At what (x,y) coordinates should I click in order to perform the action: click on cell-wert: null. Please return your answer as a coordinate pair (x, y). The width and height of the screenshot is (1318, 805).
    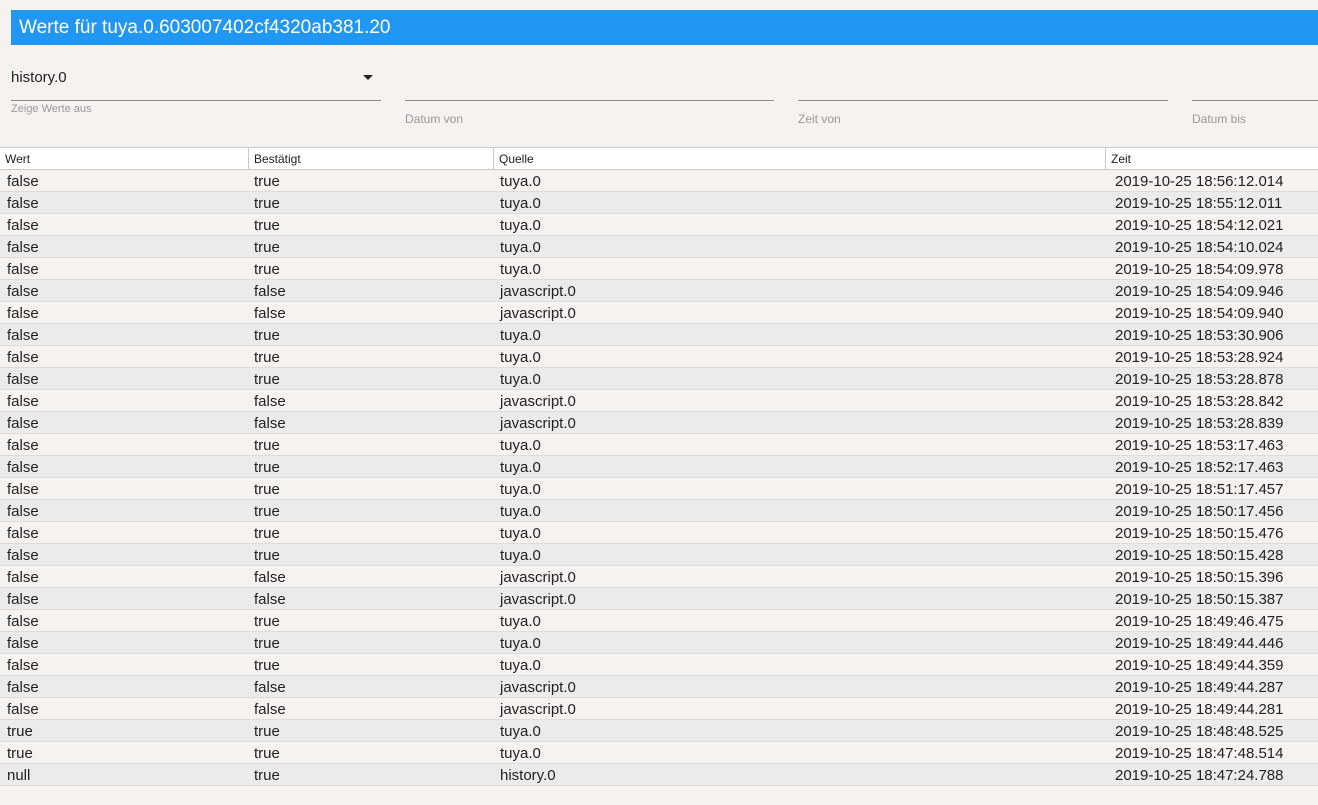
    Looking at the image, I should click on (19, 775).